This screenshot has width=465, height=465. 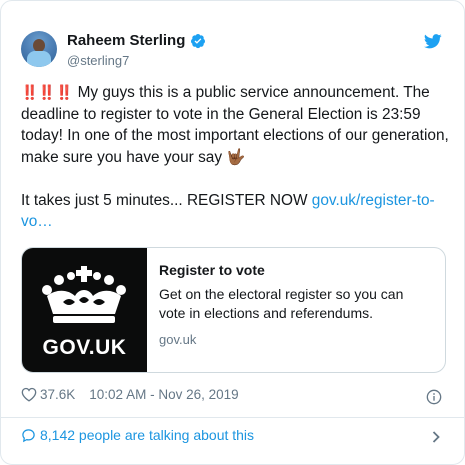 What do you see at coordinates (28, 435) in the screenshot?
I see `speech-bubble-icon` at bounding box center [28, 435].